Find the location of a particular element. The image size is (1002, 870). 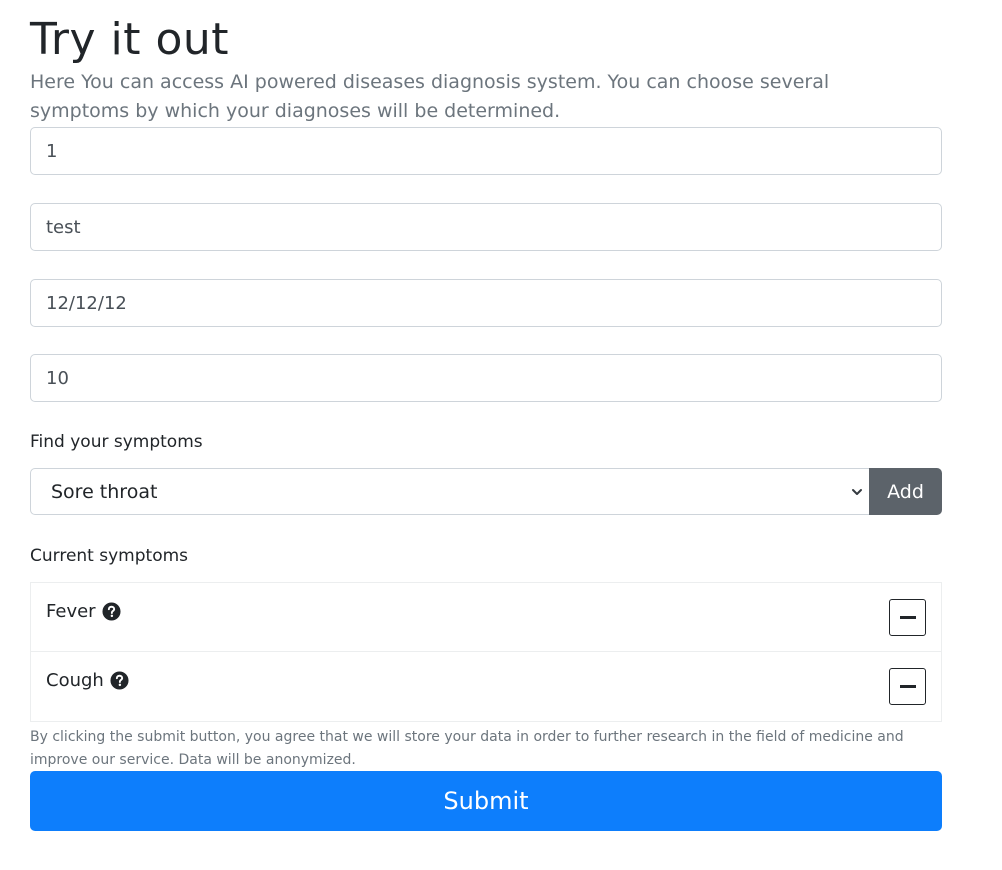

find-symptoms-label: Find your symptoms is located at coordinates (116, 442).